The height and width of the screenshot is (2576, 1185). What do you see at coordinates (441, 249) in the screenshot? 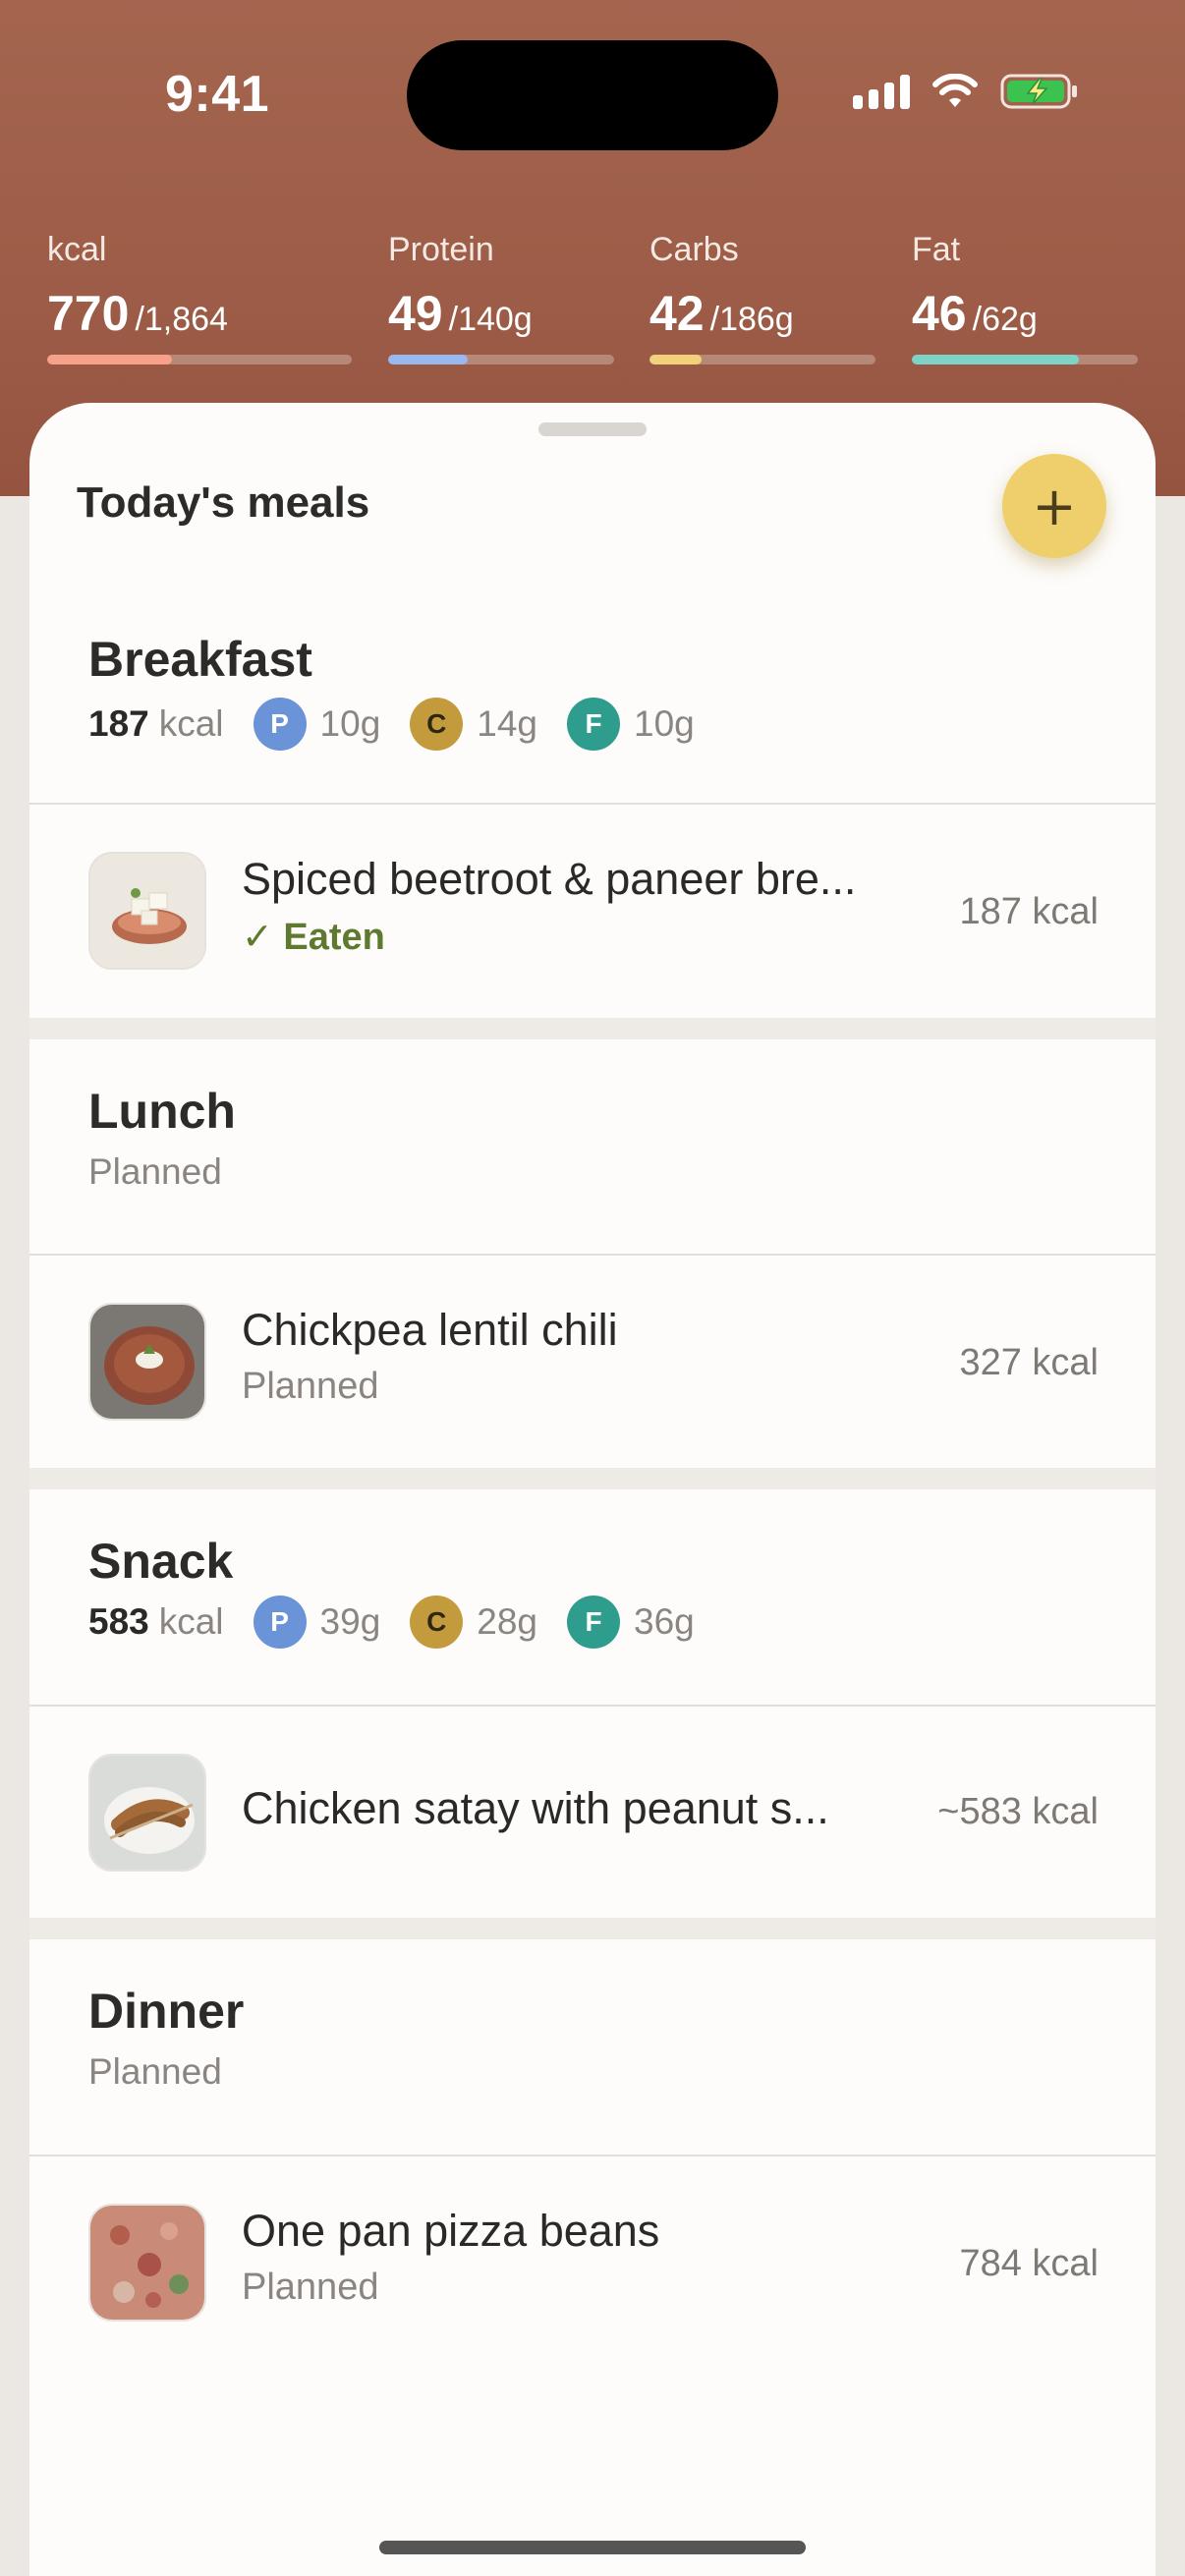
I see `macro-label: Protein` at bounding box center [441, 249].